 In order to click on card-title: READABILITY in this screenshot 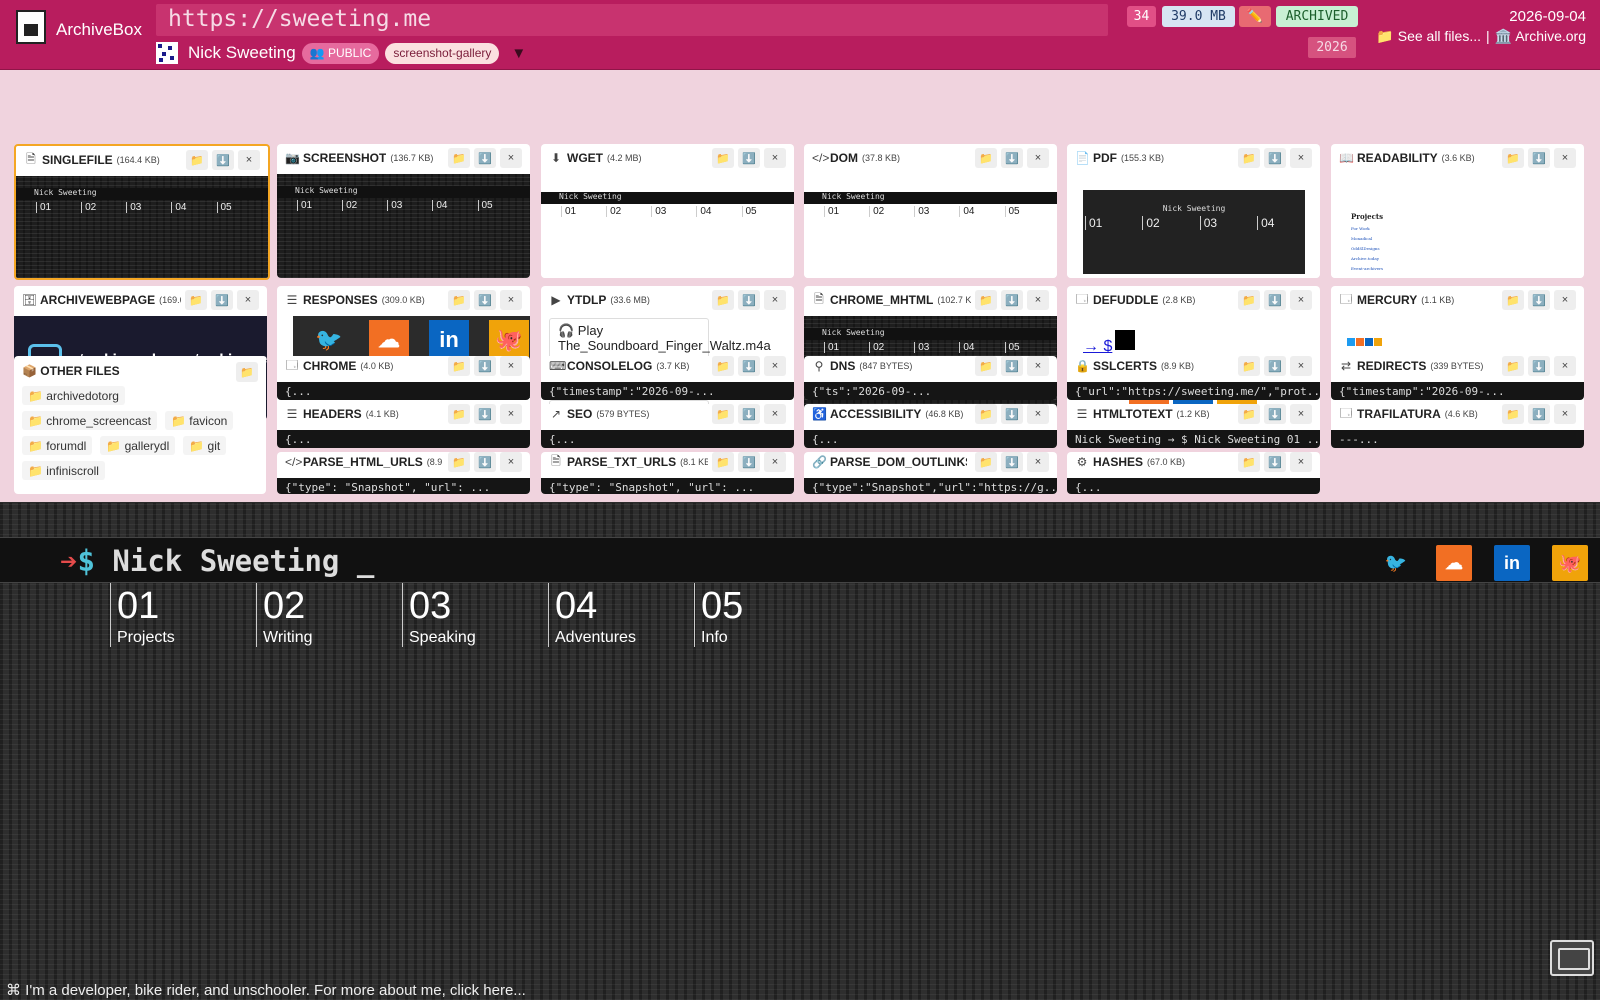, I will do `click(1397, 158)`.